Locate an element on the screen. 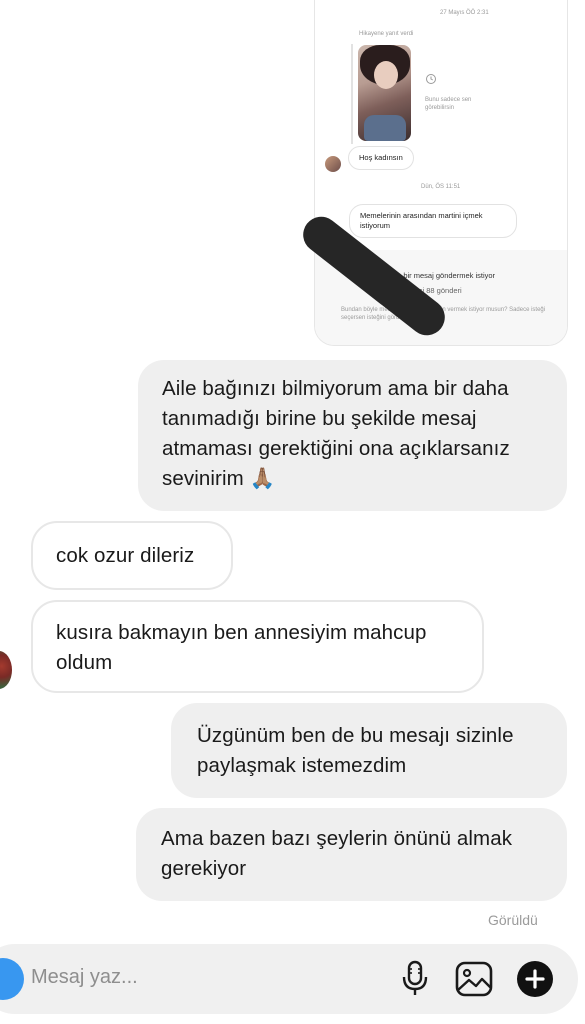  message-text: cok ozur dileriz is located at coordinates (125, 555).